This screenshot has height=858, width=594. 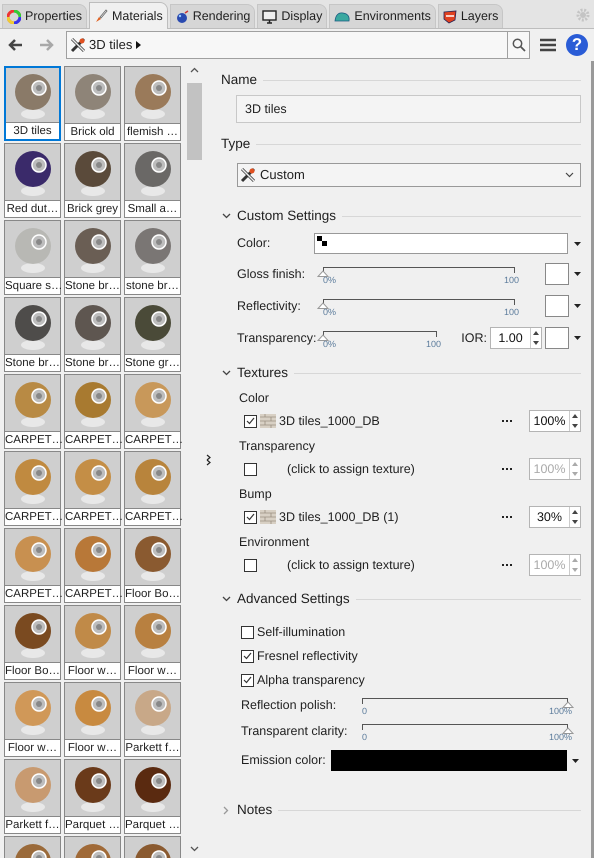 What do you see at coordinates (194, 121) in the screenshot?
I see `scrollbar-thumb` at bounding box center [194, 121].